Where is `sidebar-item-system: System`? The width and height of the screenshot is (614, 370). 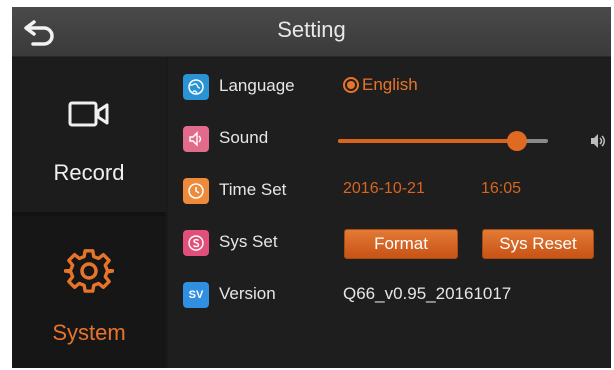
sidebar-item-system: System is located at coordinates (89, 292).